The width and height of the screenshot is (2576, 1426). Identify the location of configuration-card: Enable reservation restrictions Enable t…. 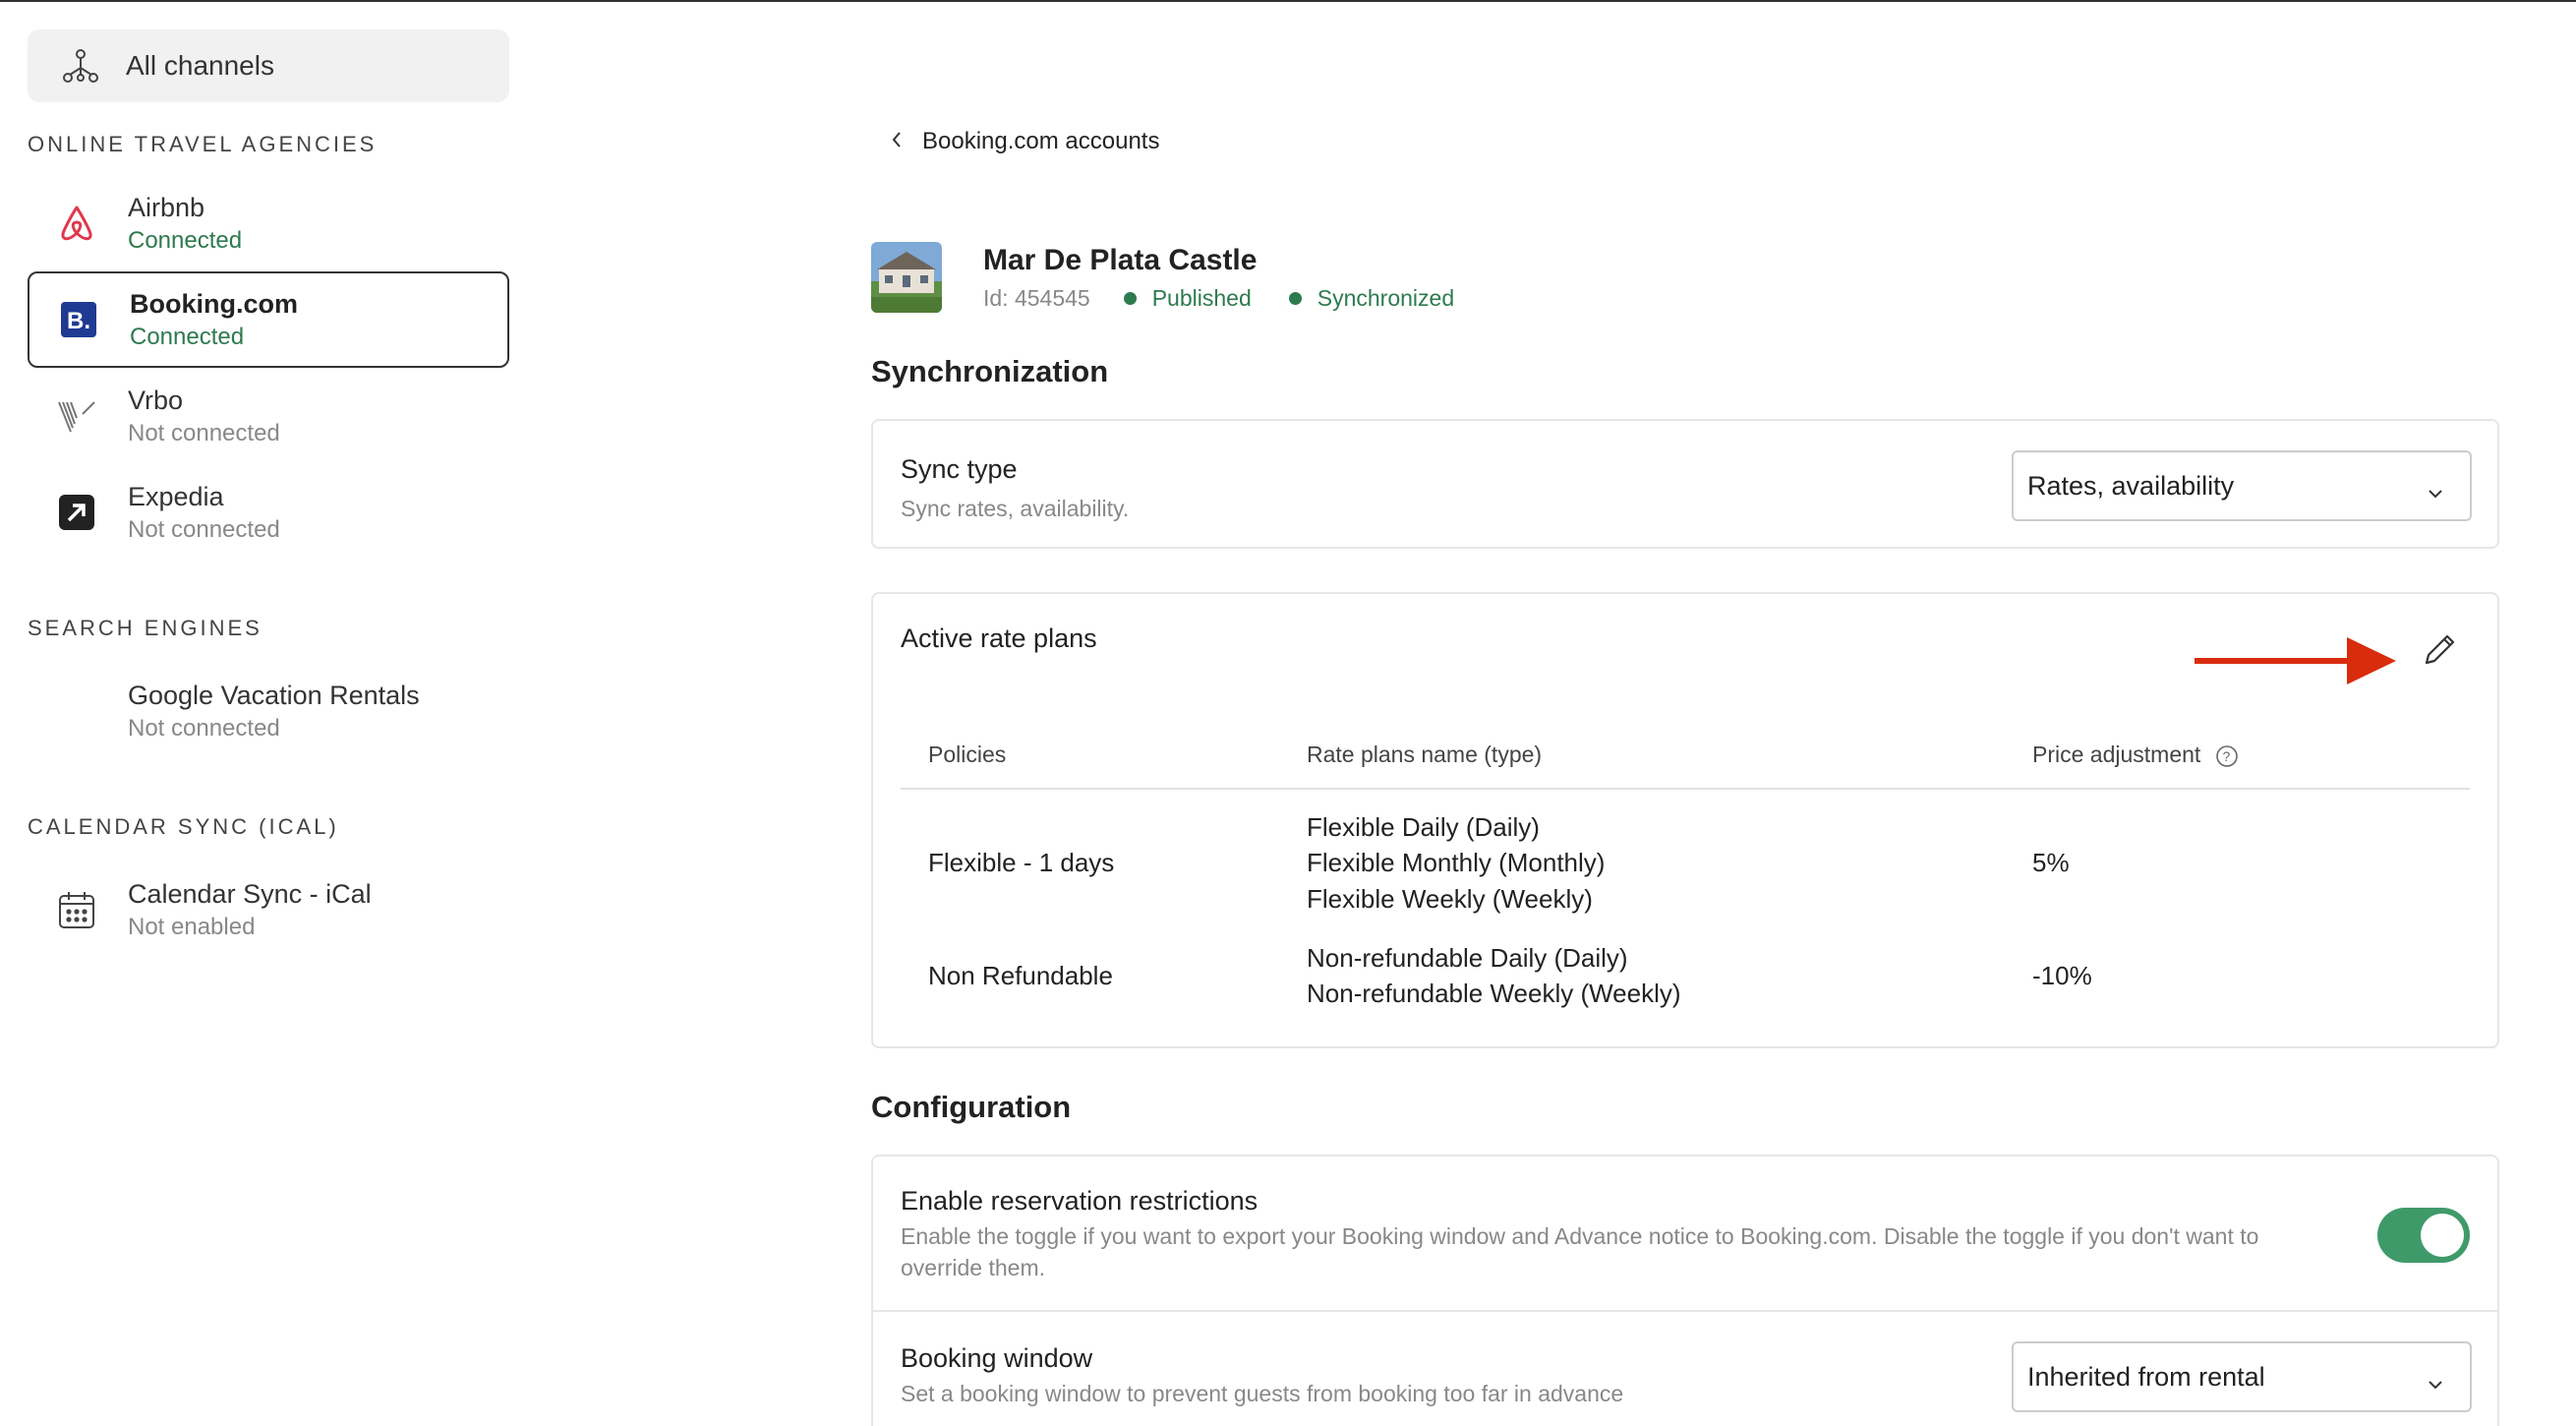
(1685, 1290).